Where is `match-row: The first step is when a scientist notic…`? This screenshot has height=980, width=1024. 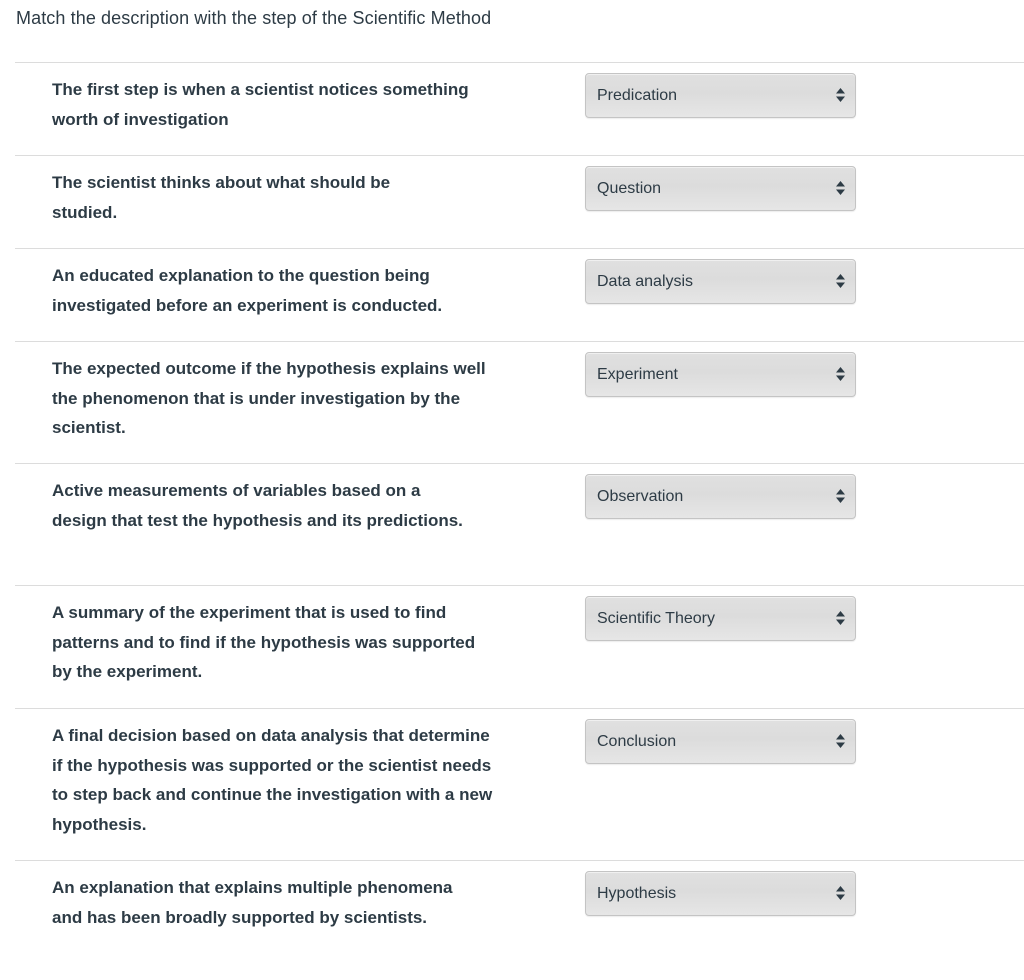 match-row: The first step is when a scientist notic… is located at coordinates (519, 108).